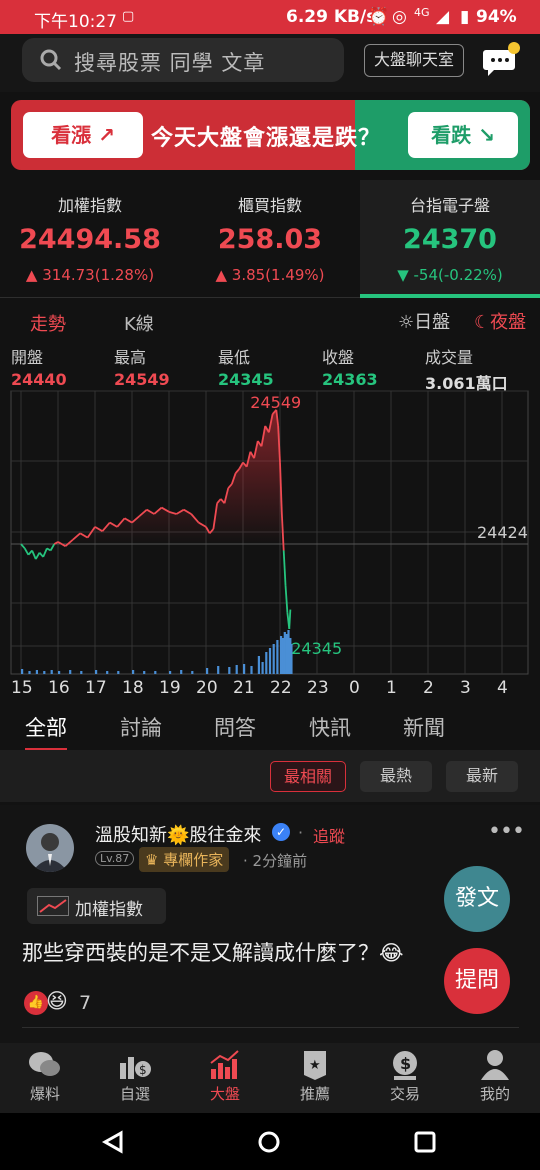 Image resolution: width=540 pixels, height=1170 pixels. I want to click on notification-icon: ▢, so click(128, 16).